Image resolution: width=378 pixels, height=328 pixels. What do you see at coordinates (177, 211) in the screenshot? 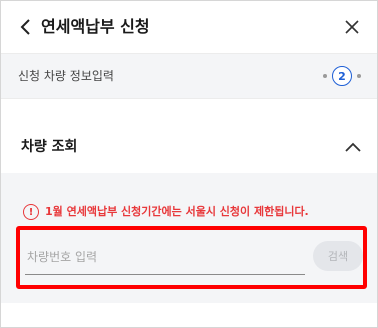
I see `warning-text: 1월 연세액납부 신청기간에는 서울시 신청이 제한됩니다.` at bounding box center [177, 211].